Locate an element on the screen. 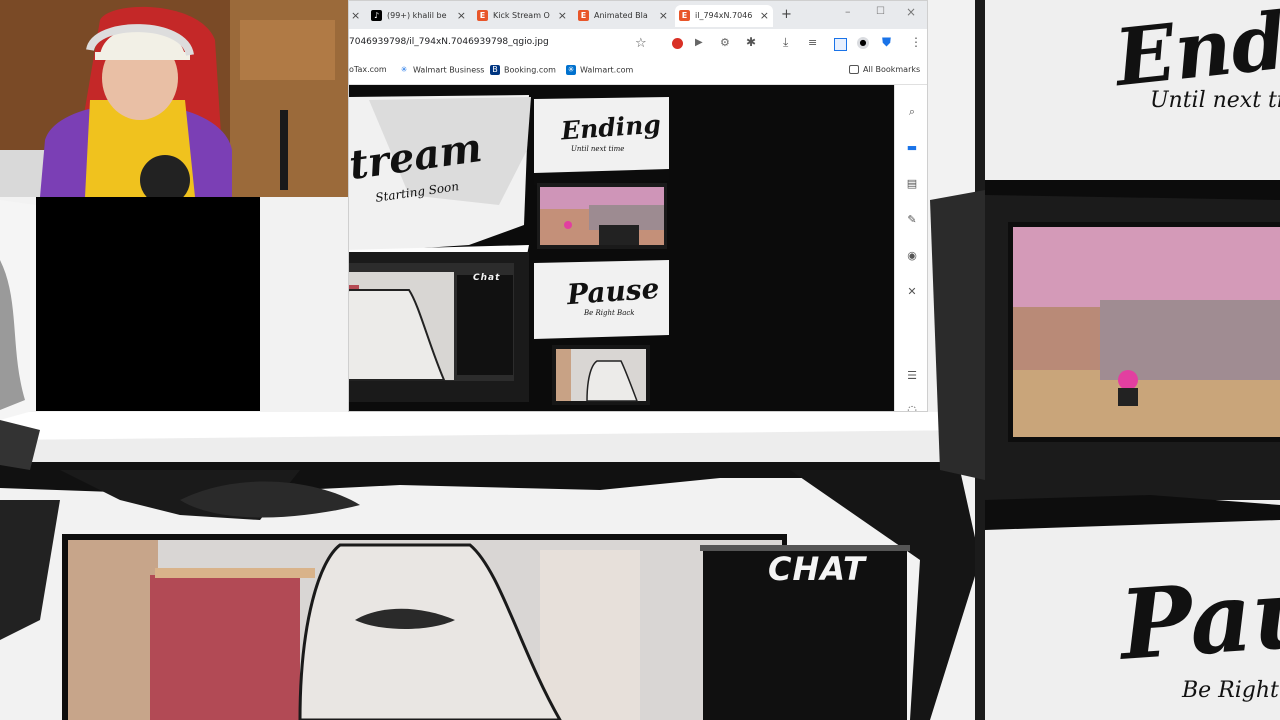 The height and width of the screenshot is (720, 1280). extension-red-icon is located at coordinates (677, 43).